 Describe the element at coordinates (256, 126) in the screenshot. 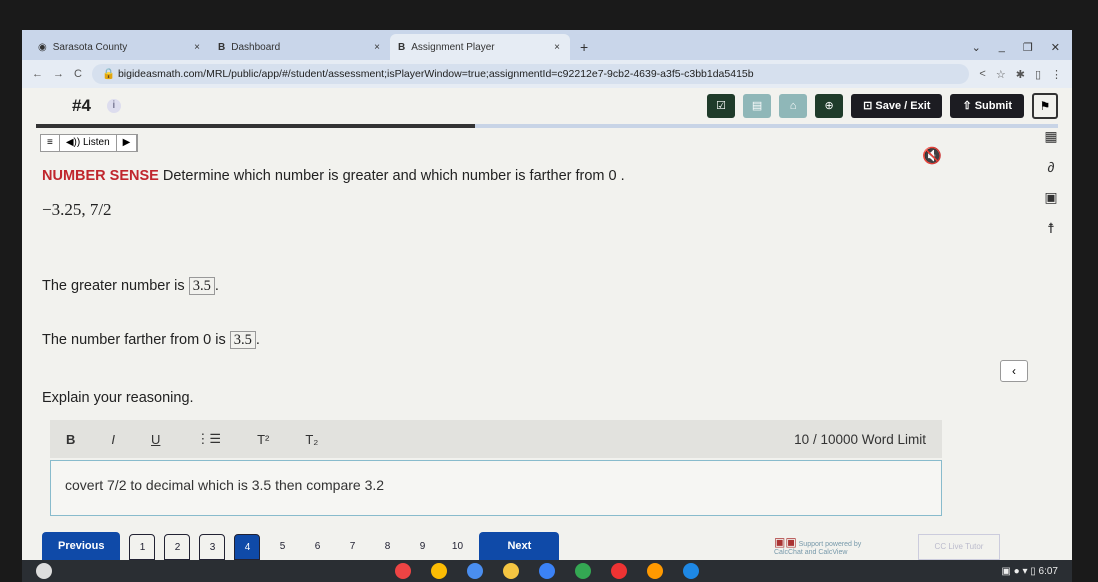

I see `progress-fill` at that location.